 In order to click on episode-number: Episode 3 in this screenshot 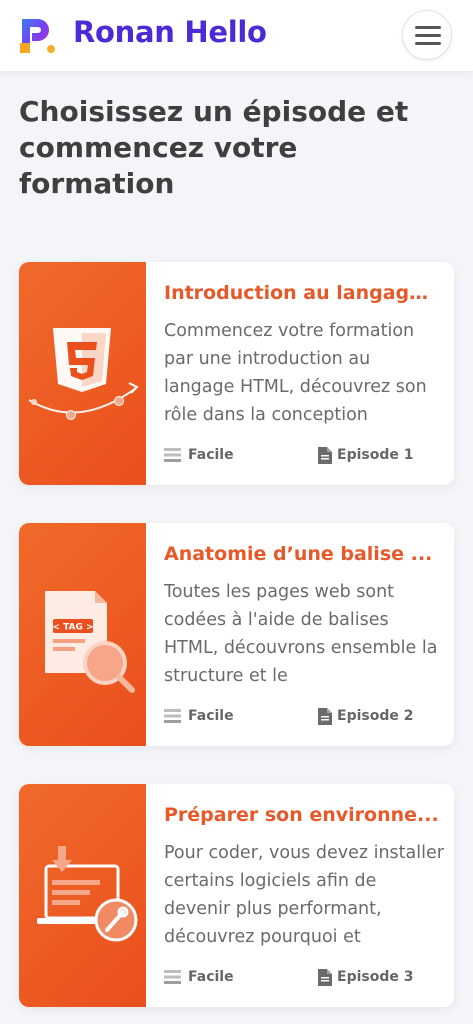, I will do `click(373, 978)`.